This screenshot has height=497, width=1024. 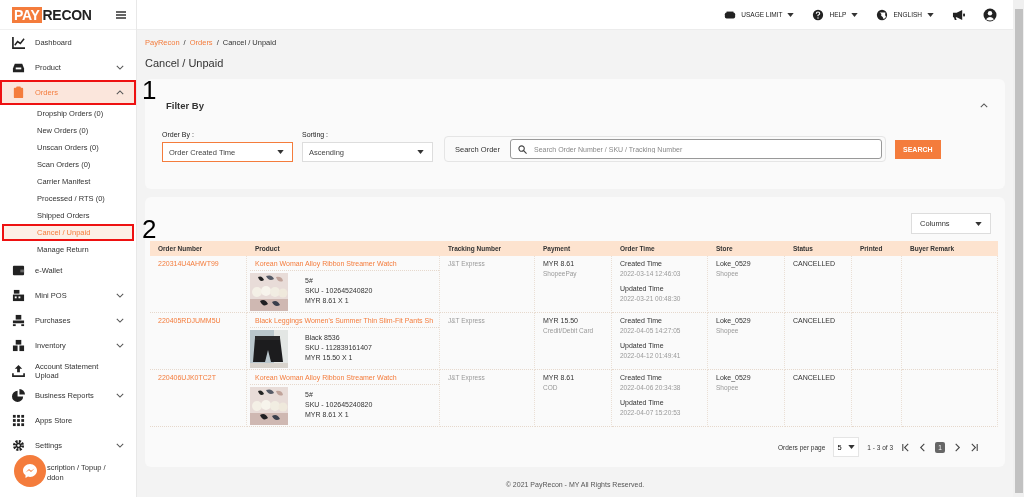 What do you see at coordinates (30, 471) in the screenshot?
I see `messenger-icon` at bounding box center [30, 471].